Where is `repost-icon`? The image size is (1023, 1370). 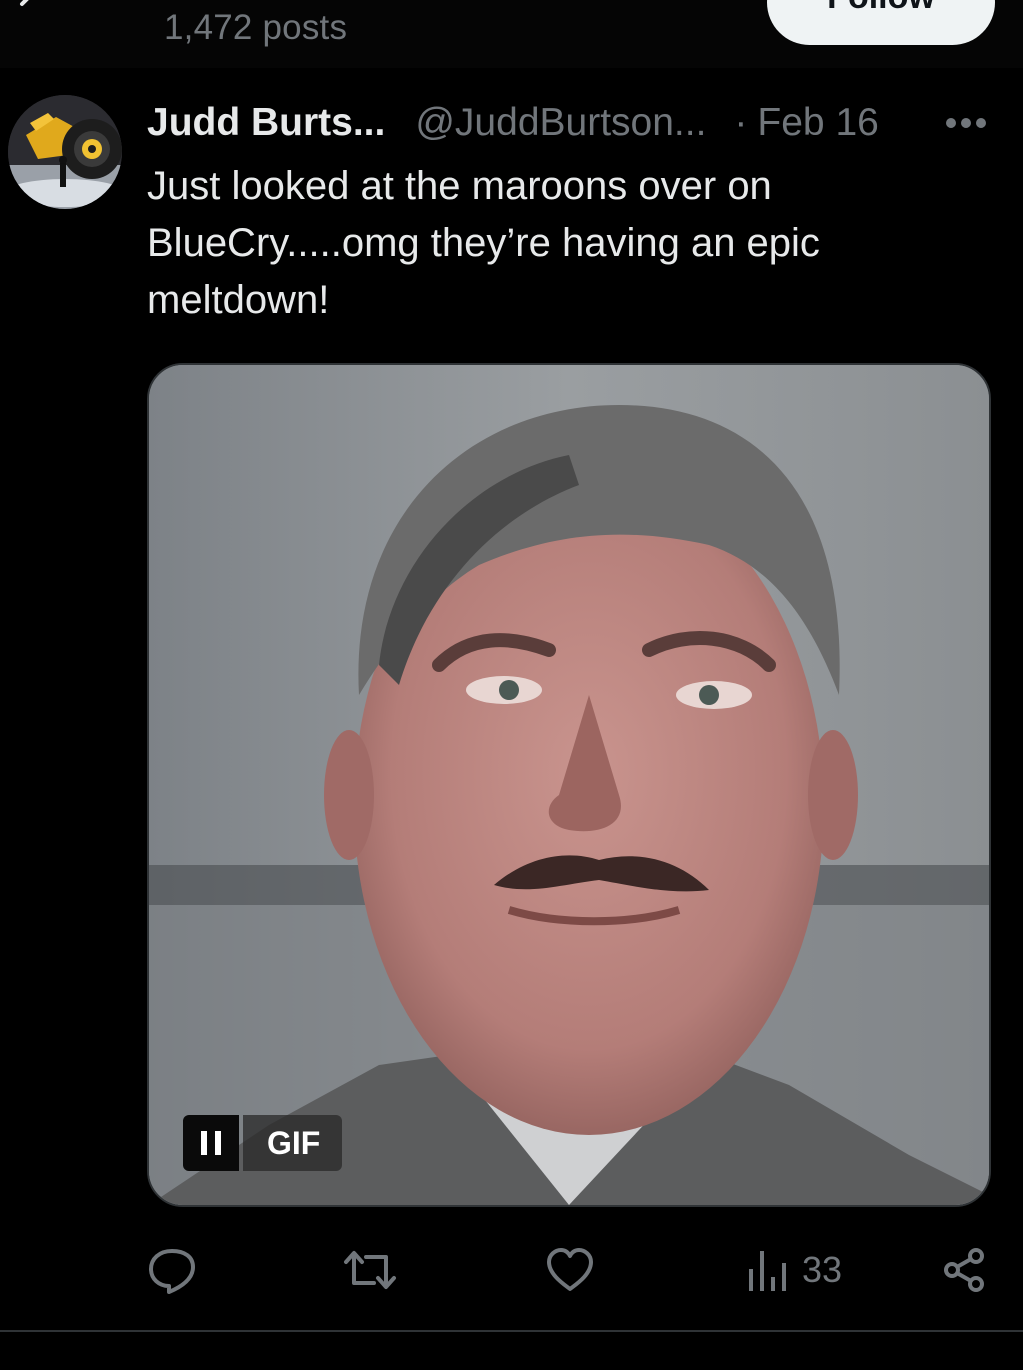 repost-icon is located at coordinates (370, 1270).